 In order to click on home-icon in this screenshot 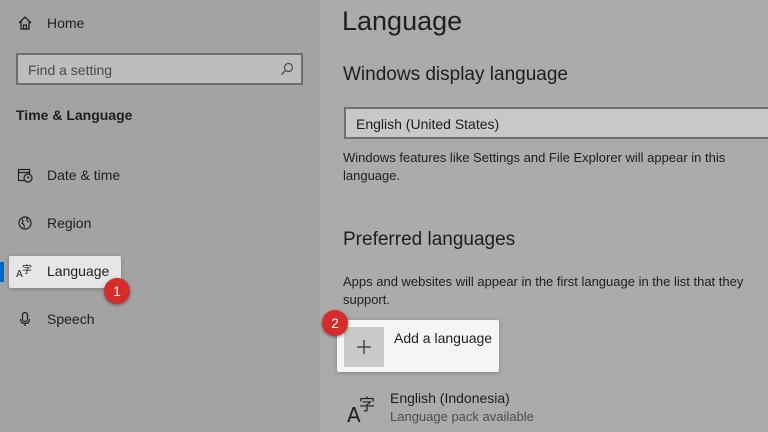, I will do `click(25, 23)`.